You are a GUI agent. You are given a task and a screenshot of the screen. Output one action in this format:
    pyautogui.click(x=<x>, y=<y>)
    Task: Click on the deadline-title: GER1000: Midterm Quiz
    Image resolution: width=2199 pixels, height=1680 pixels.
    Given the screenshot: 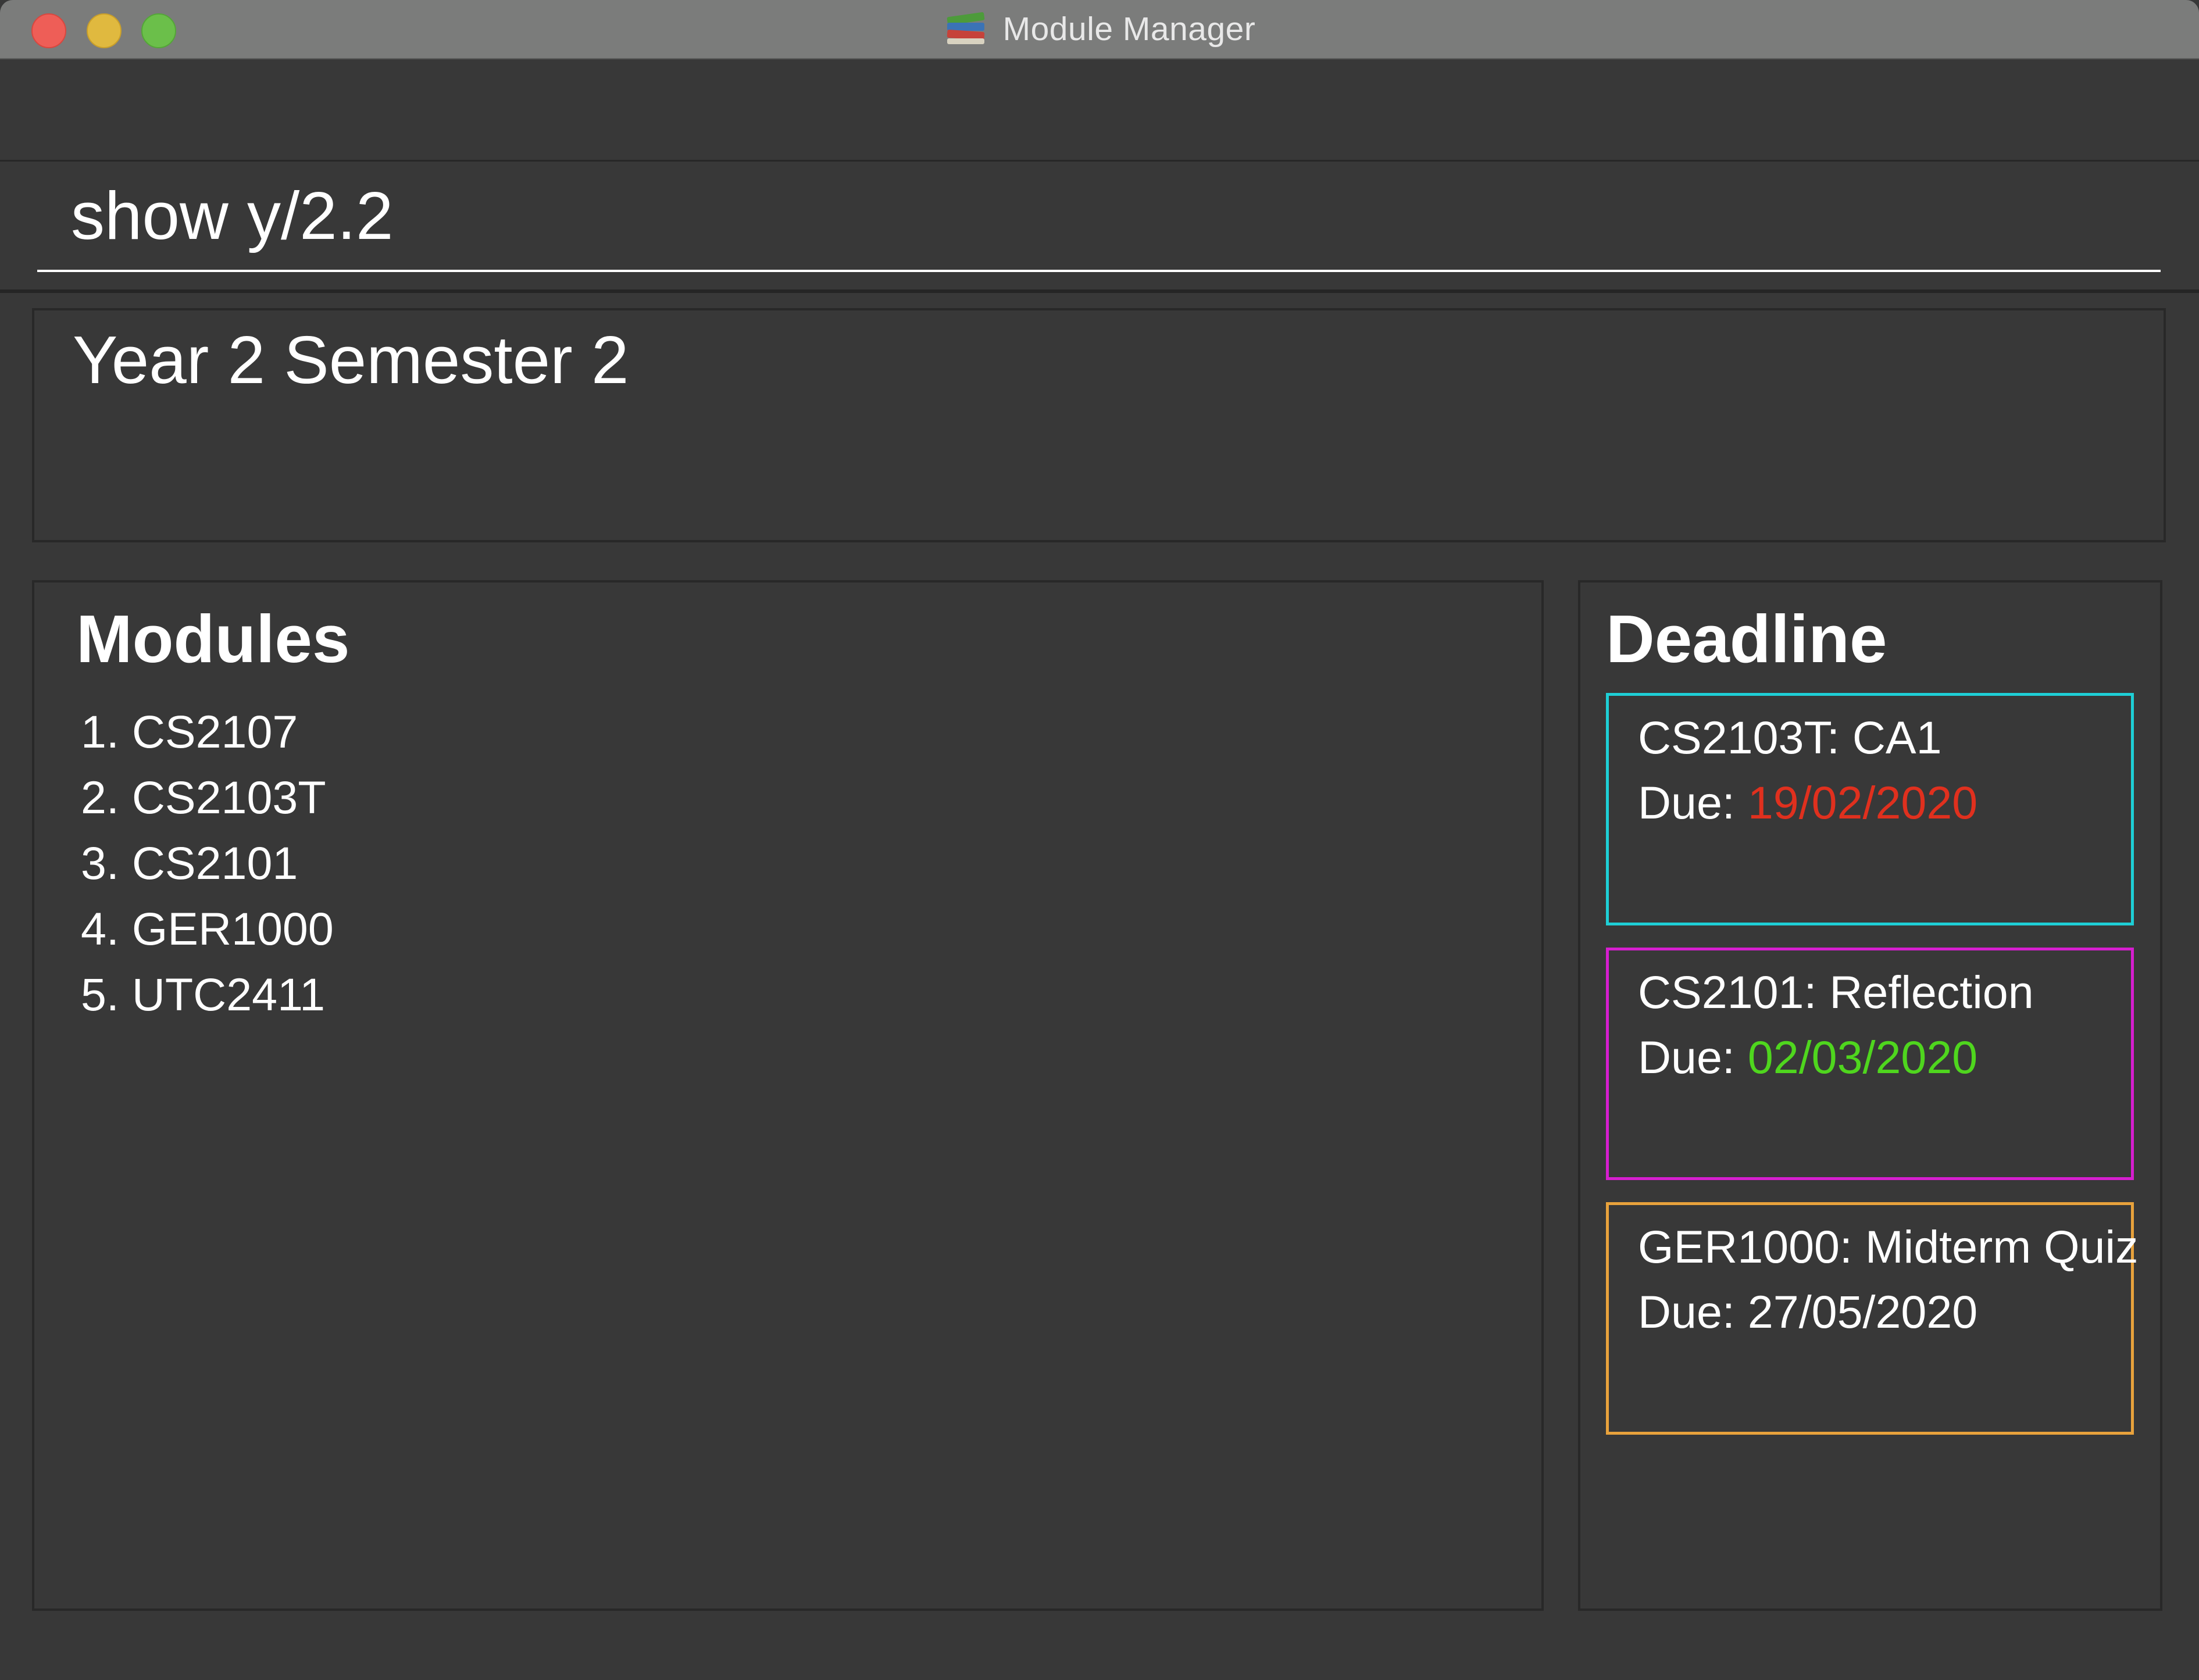 What is the action you would take?
    pyautogui.click(x=1888, y=1246)
    